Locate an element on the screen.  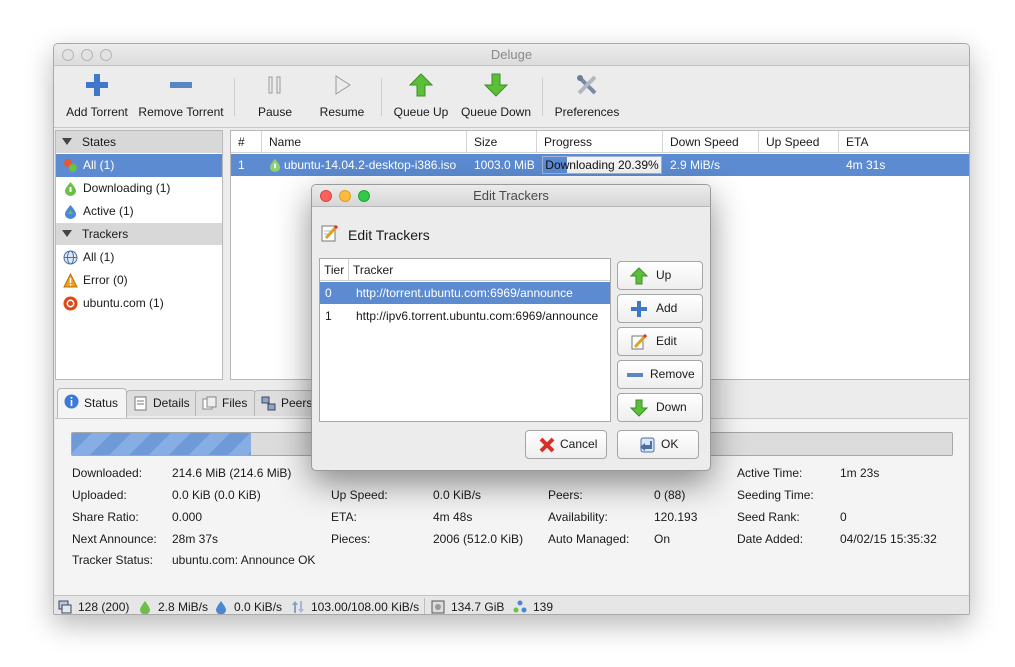
sidebar-item-label: Error (0) is located at coordinates (105, 280).